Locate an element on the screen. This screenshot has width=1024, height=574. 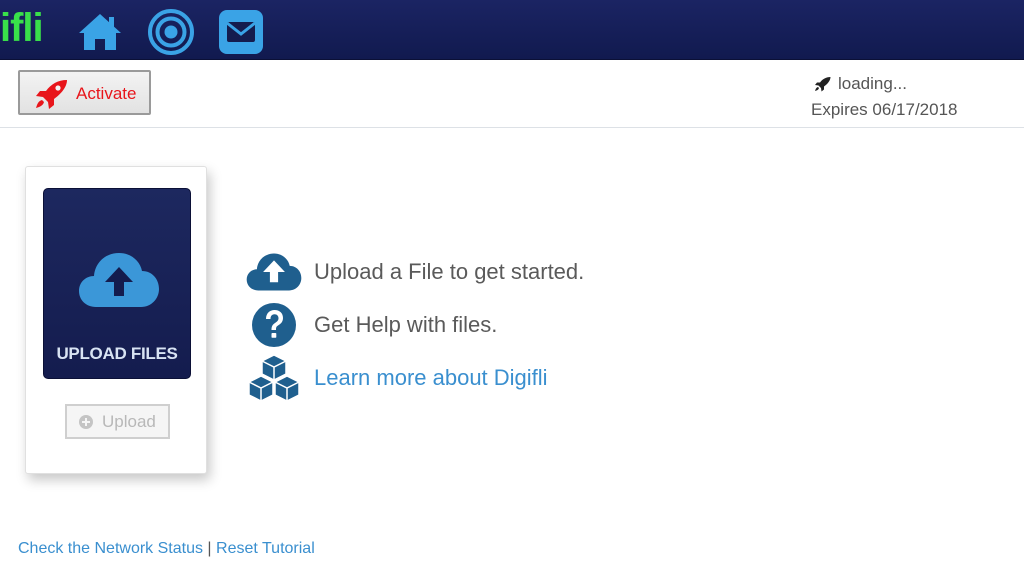
info-help-row: Get Help with files. is located at coordinates (370, 325).